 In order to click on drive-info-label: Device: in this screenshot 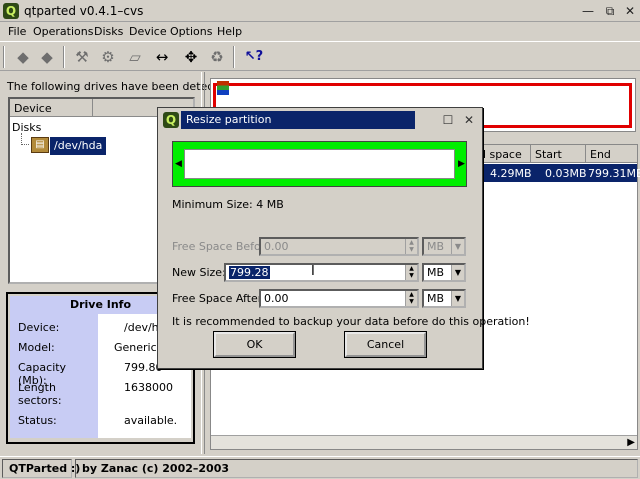, I will do `click(39, 327)`.